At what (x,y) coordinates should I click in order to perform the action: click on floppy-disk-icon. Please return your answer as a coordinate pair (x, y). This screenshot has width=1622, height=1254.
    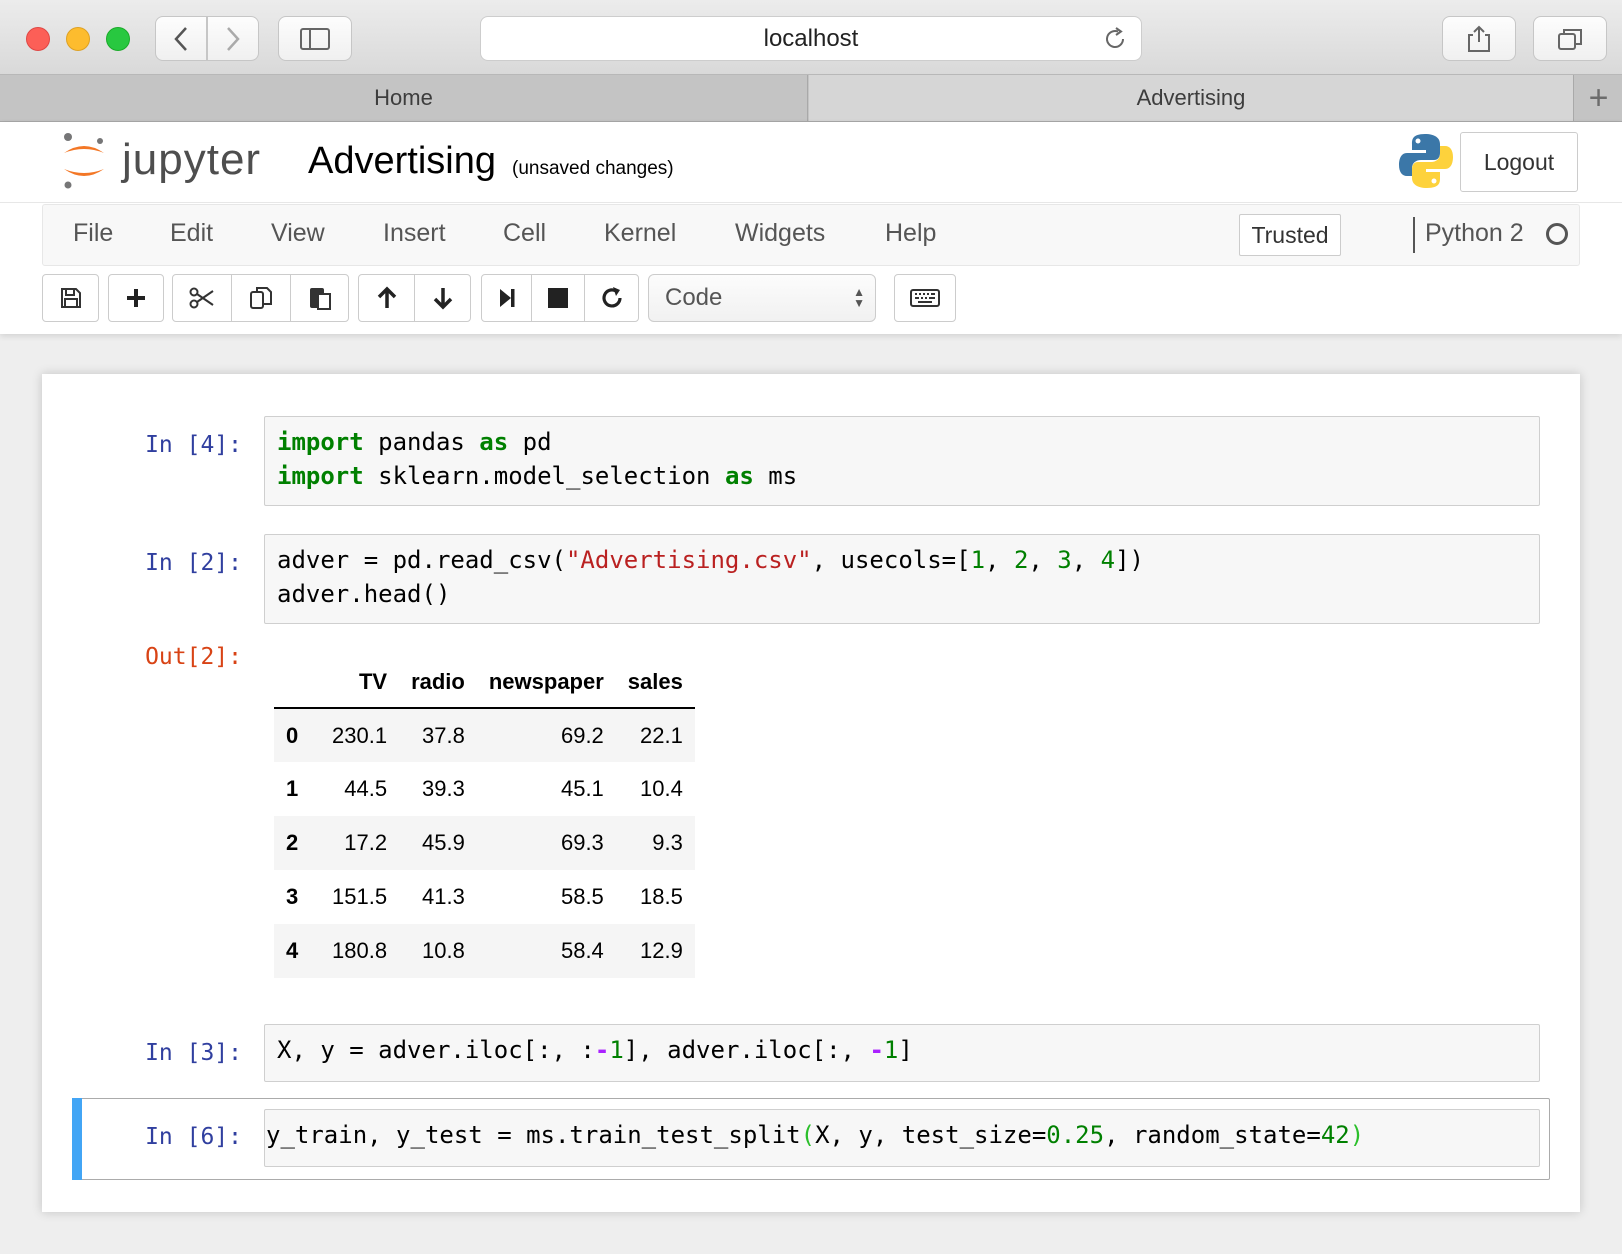
    Looking at the image, I should click on (70, 298).